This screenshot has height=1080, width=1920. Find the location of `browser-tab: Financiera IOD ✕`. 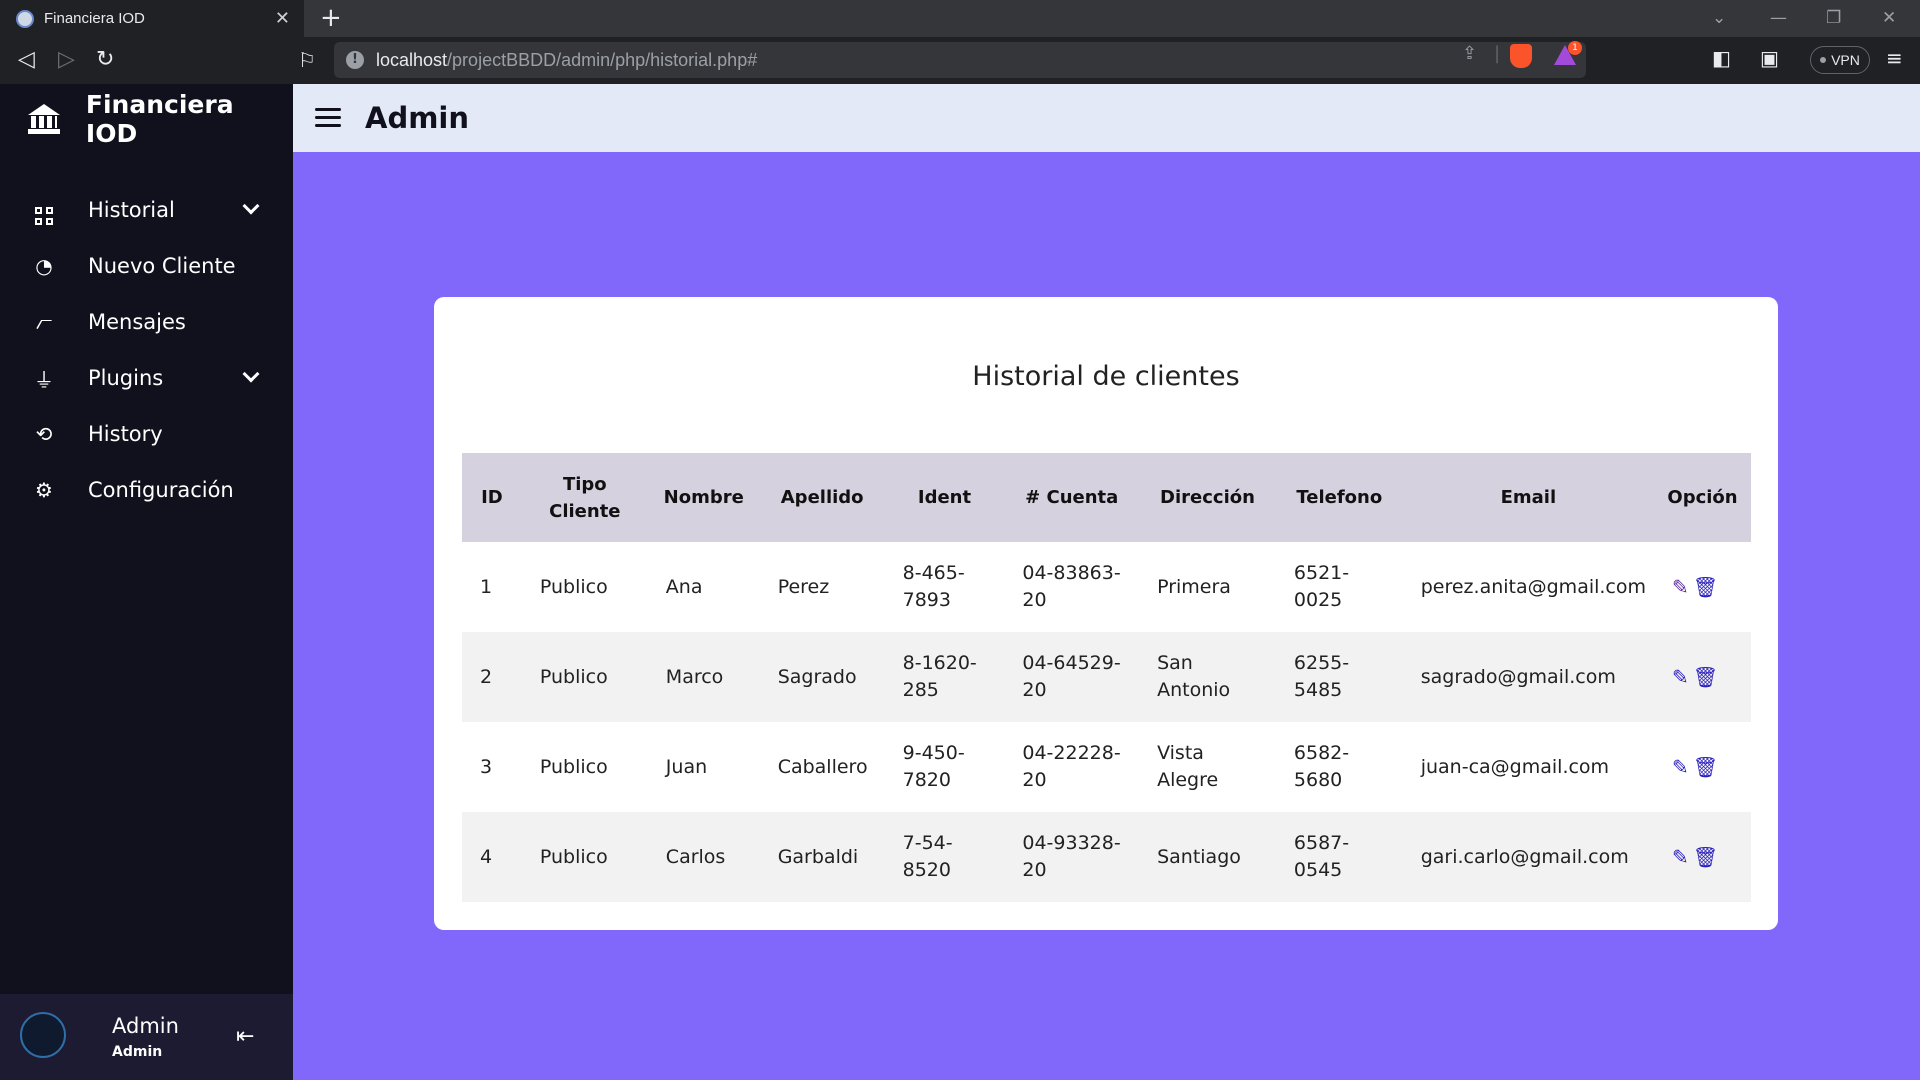

browser-tab: Financiera IOD ✕ is located at coordinates (152, 18).